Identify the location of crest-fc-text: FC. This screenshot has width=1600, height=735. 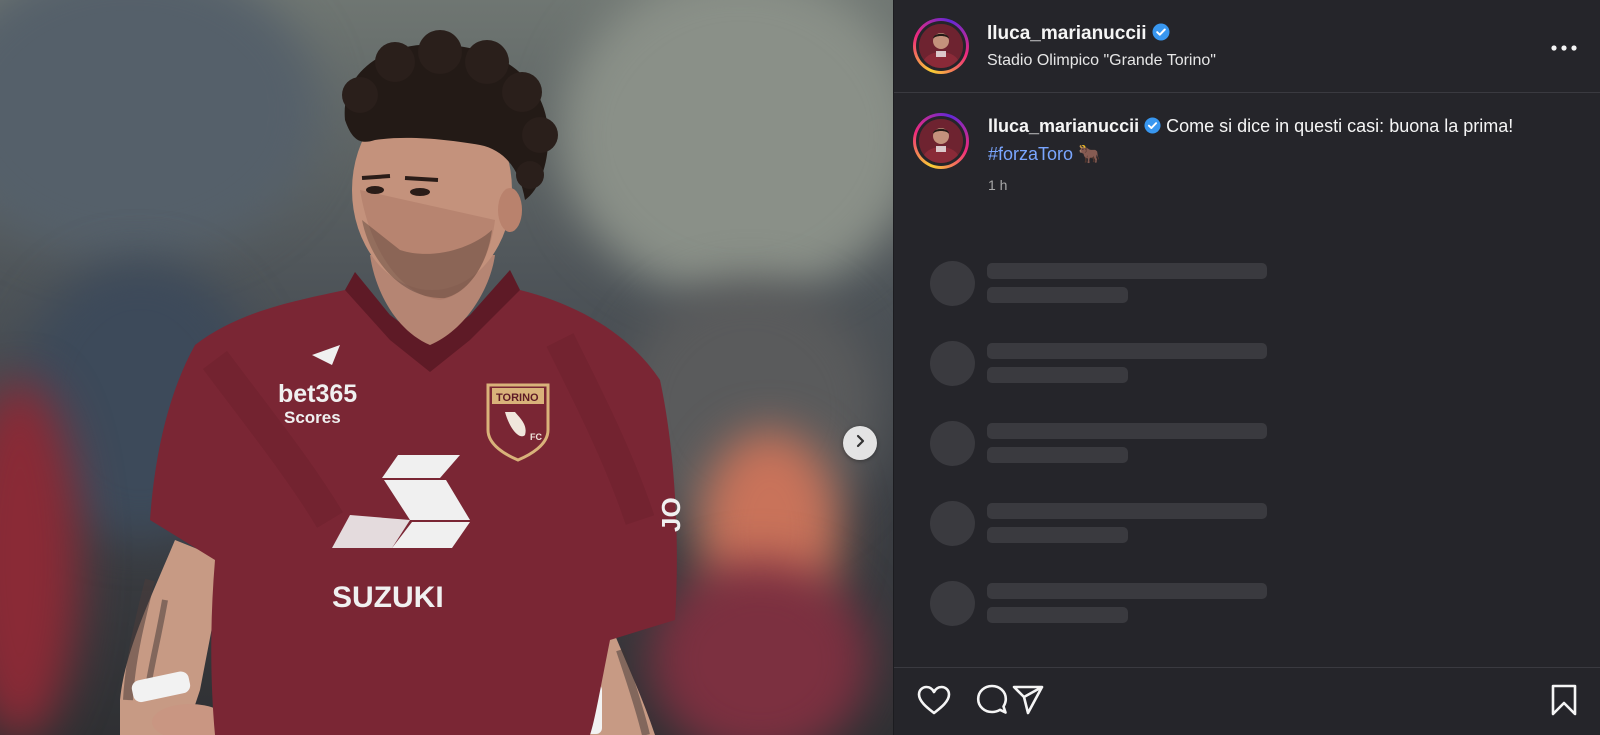
(536, 437).